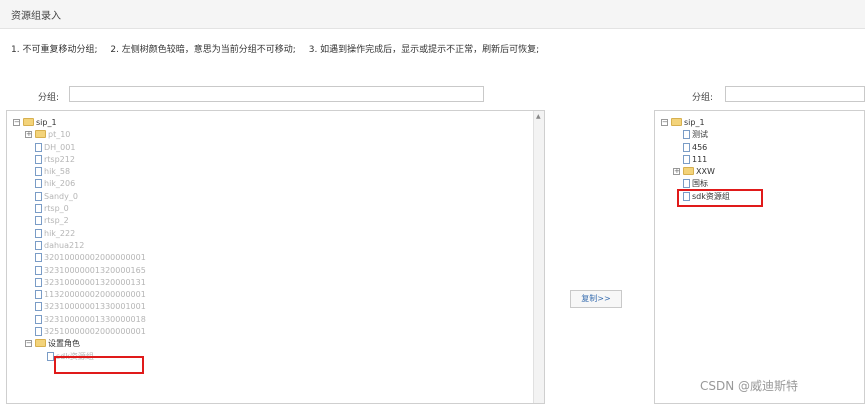 The width and height of the screenshot is (865, 404). Describe the element at coordinates (54, 50) in the screenshot. I see `notice-item: 1. 不可重复移动分组;` at that location.